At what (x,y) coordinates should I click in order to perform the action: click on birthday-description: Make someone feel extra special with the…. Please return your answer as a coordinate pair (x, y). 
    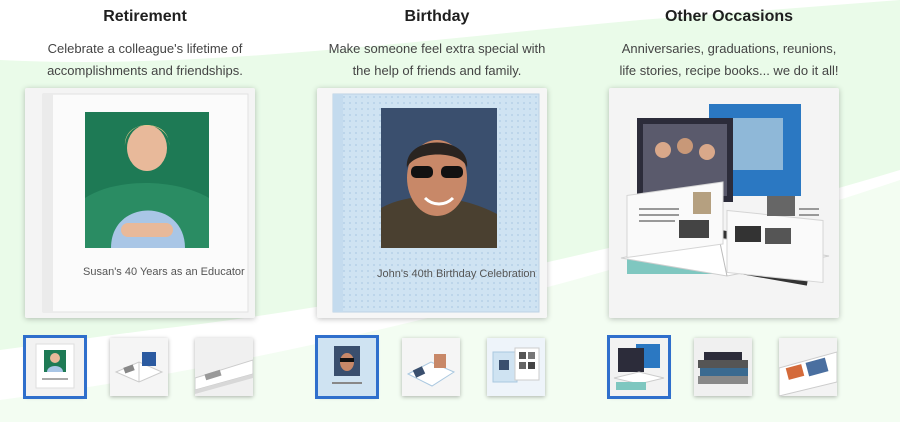
    Looking at the image, I should click on (437, 60).